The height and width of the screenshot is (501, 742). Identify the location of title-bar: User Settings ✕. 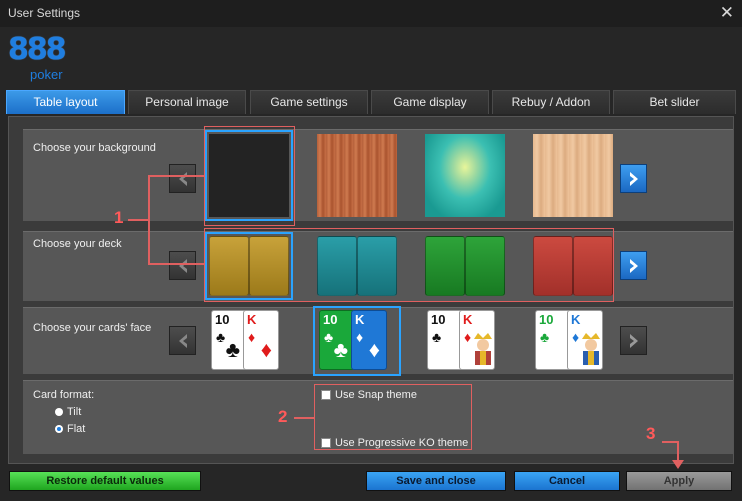
(371, 13).